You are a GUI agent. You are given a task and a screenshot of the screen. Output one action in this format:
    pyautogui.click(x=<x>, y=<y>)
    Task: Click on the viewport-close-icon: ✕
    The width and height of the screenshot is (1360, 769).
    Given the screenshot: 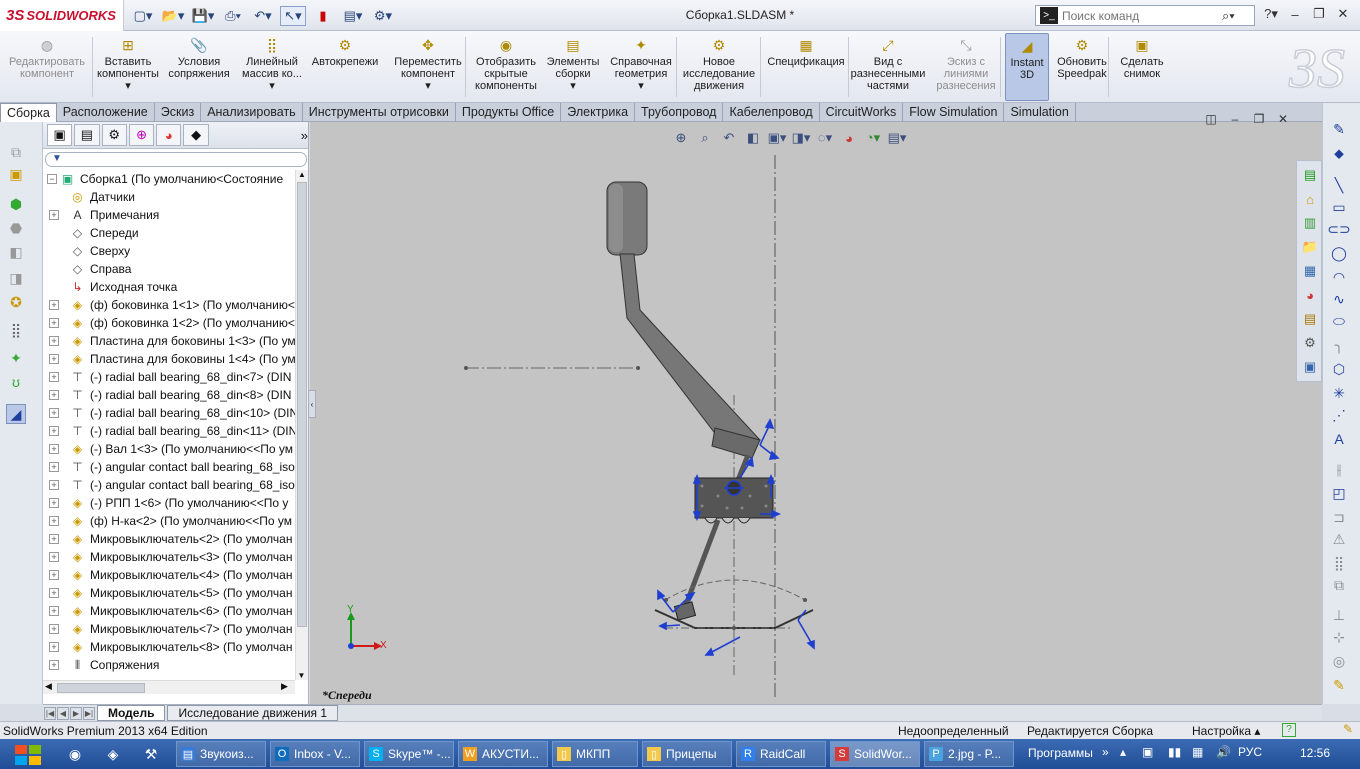 What is the action you would take?
    pyautogui.click(x=1283, y=119)
    